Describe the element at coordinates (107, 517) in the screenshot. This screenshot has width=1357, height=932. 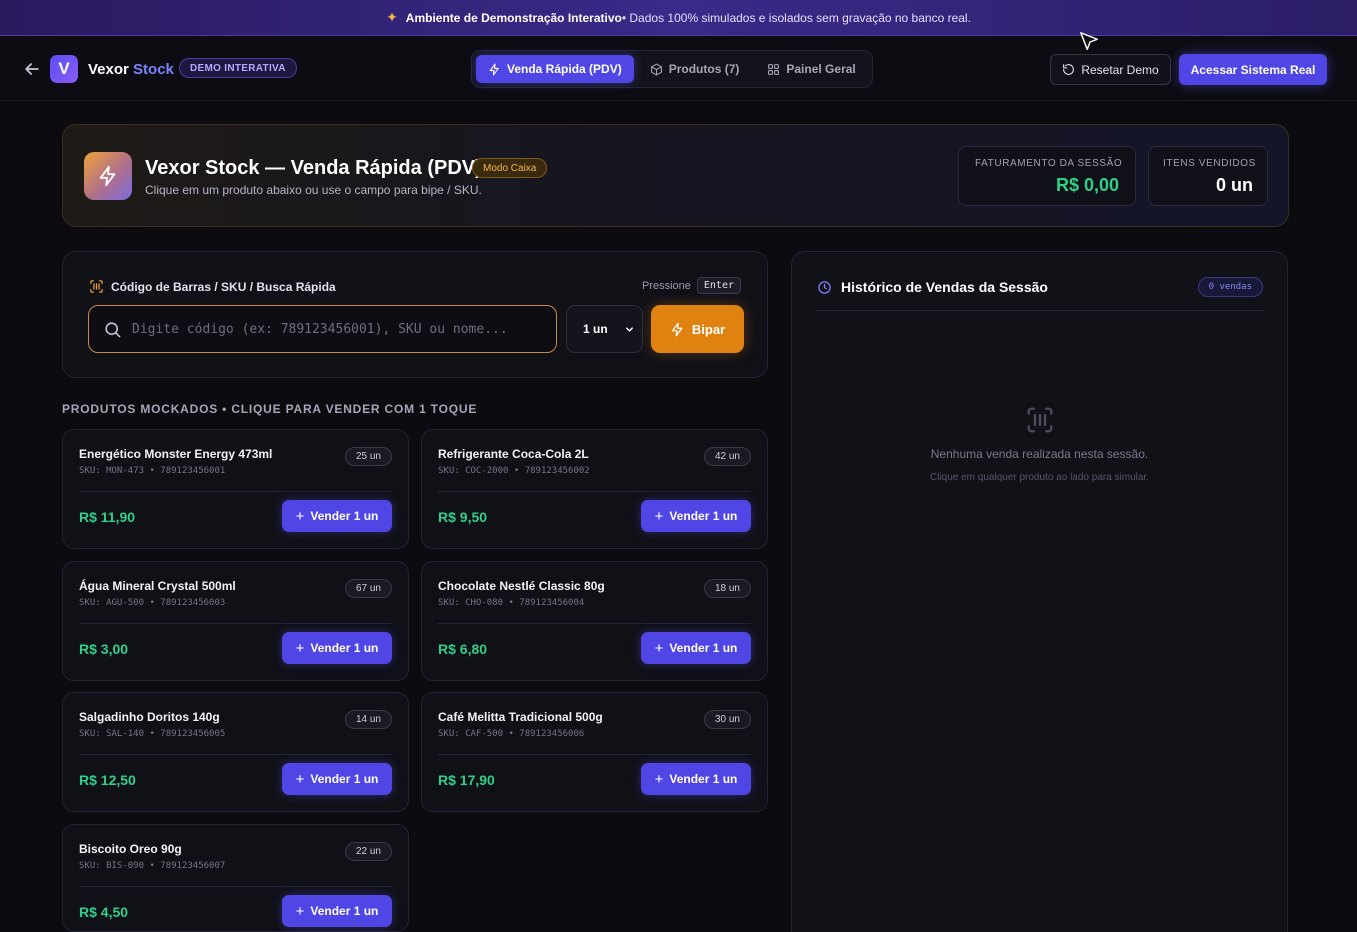
I see `product-price: R$ 11,90` at that location.